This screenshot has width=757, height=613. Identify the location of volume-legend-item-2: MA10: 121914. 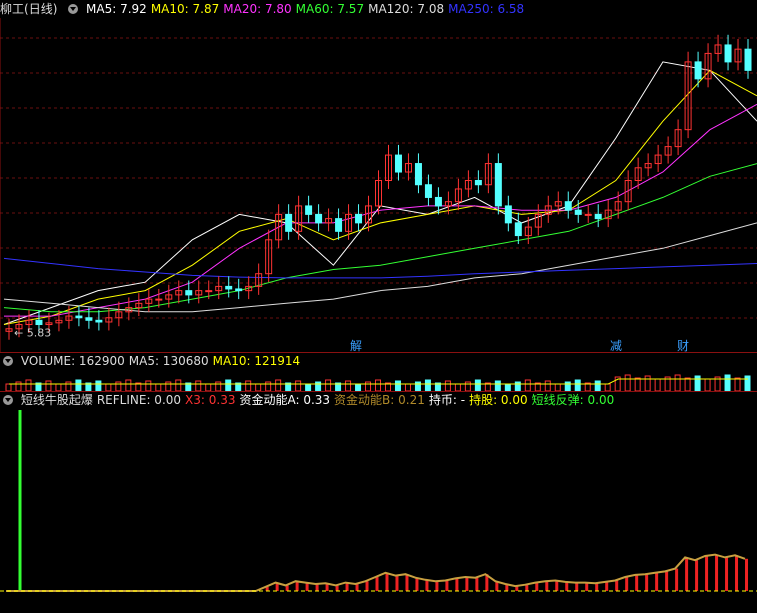
(256, 361).